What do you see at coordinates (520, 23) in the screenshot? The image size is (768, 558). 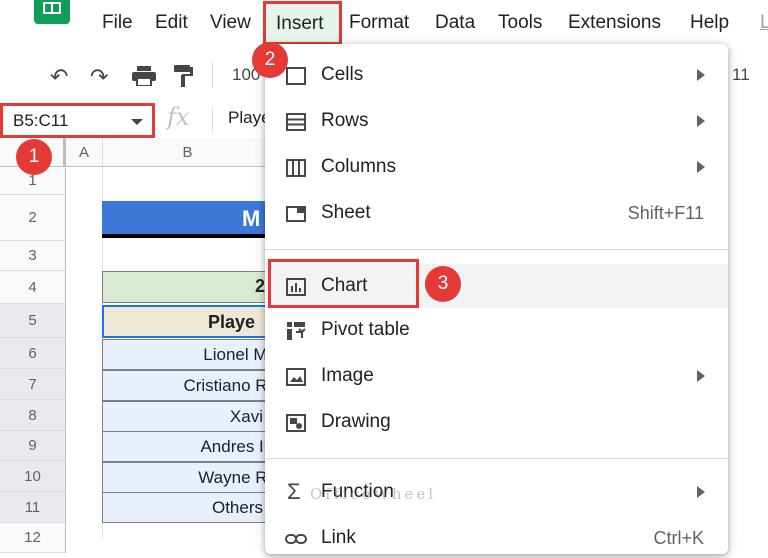 I see `menu-tools: Tools` at bounding box center [520, 23].